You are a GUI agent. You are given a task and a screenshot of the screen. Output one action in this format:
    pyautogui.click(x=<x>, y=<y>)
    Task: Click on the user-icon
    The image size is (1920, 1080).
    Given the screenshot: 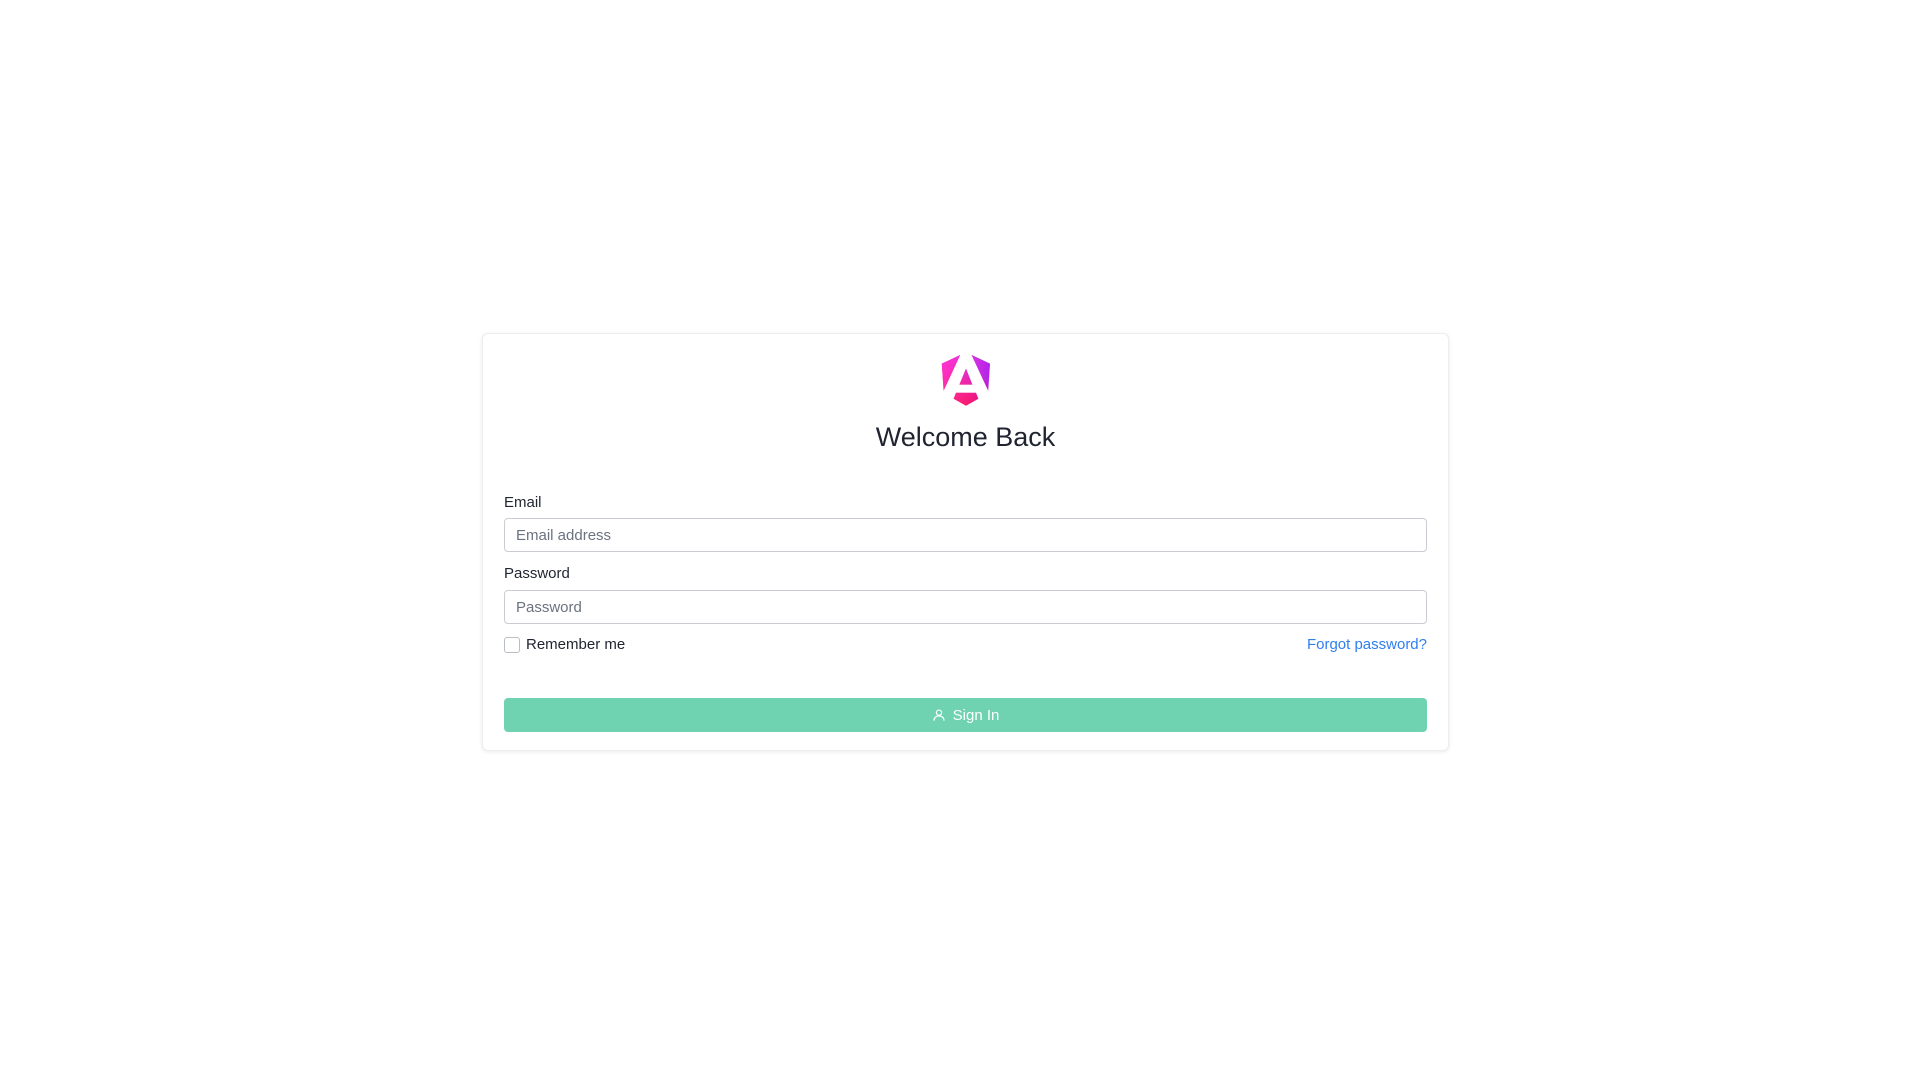 What is the action you would take?
    pyautogui.click(x=939, y=715)
    